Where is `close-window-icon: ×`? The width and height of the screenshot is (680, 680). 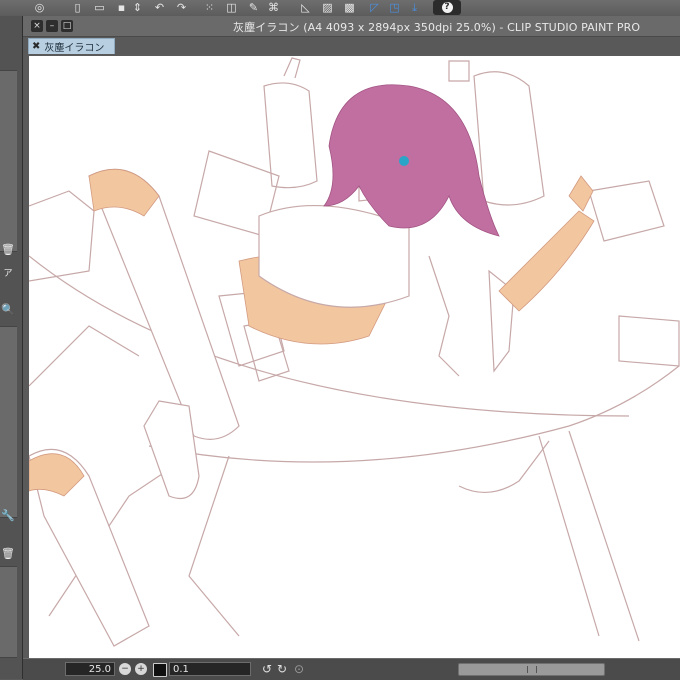 close-window-icon: × is located at coordinates (37, 26).